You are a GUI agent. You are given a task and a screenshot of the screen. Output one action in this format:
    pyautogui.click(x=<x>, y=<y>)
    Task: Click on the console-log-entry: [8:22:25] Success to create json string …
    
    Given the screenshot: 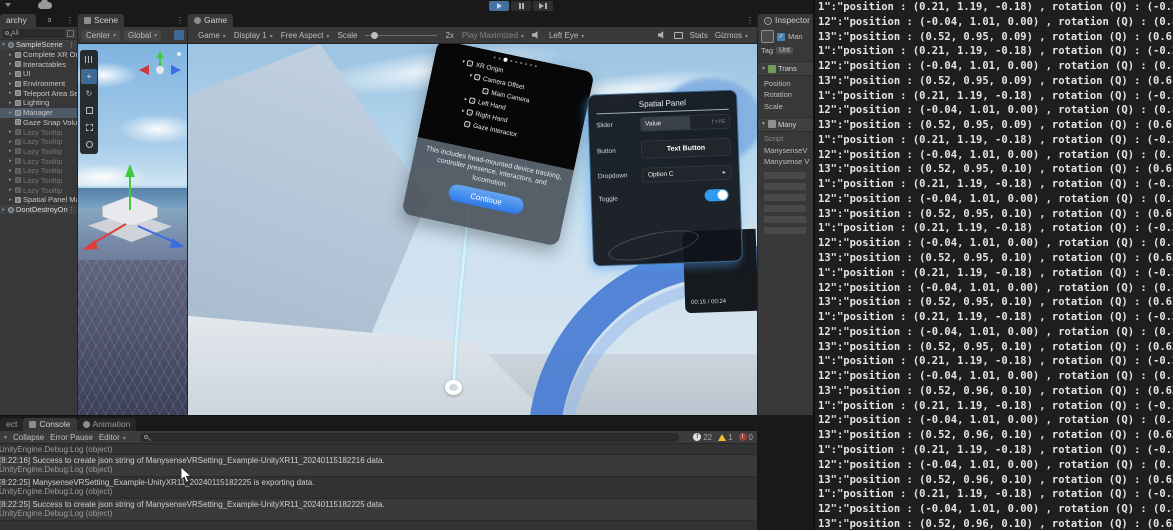 What is the action you would take?
    pyautogui.click(x=378, y=510)
    